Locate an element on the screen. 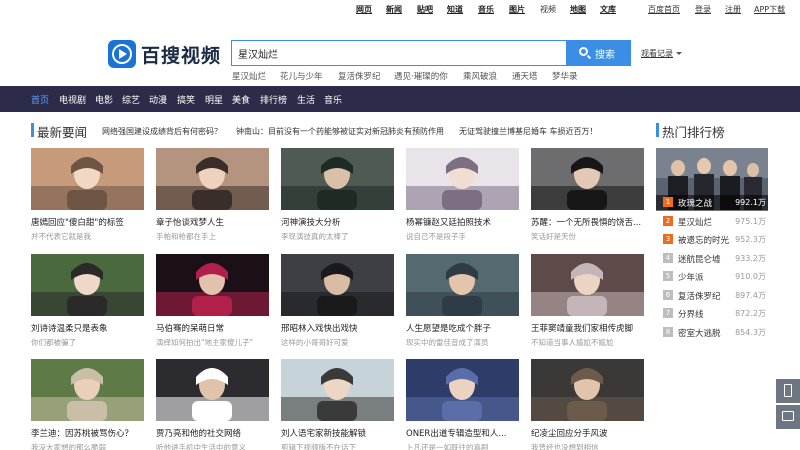 The width and height of the screenshot is (800, 450). video-title: 唐嫣回应"傻白甜"的标签 is located at coordinates (87, 222).